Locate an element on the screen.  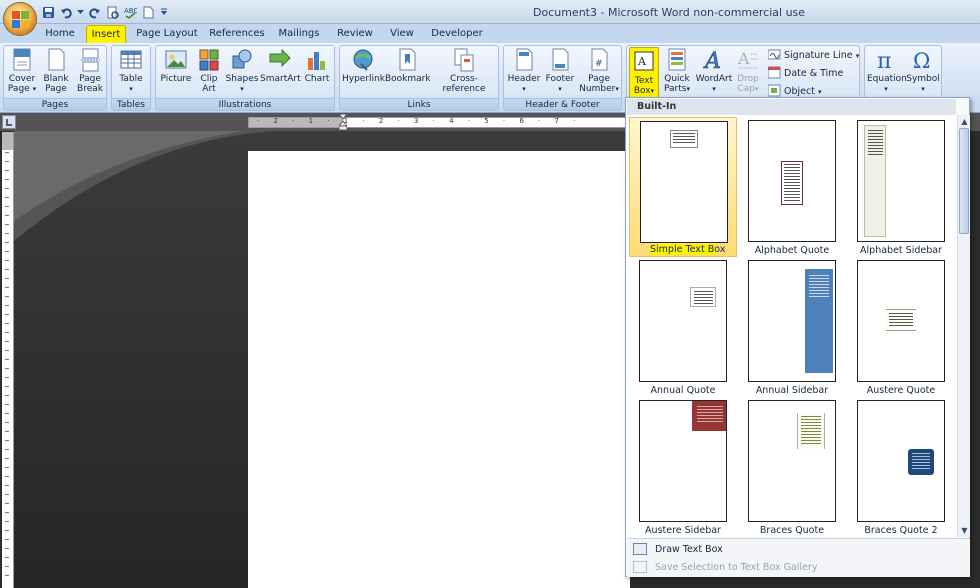
group-tables: Table ▾ Tables is located at coordinates (131, 78).